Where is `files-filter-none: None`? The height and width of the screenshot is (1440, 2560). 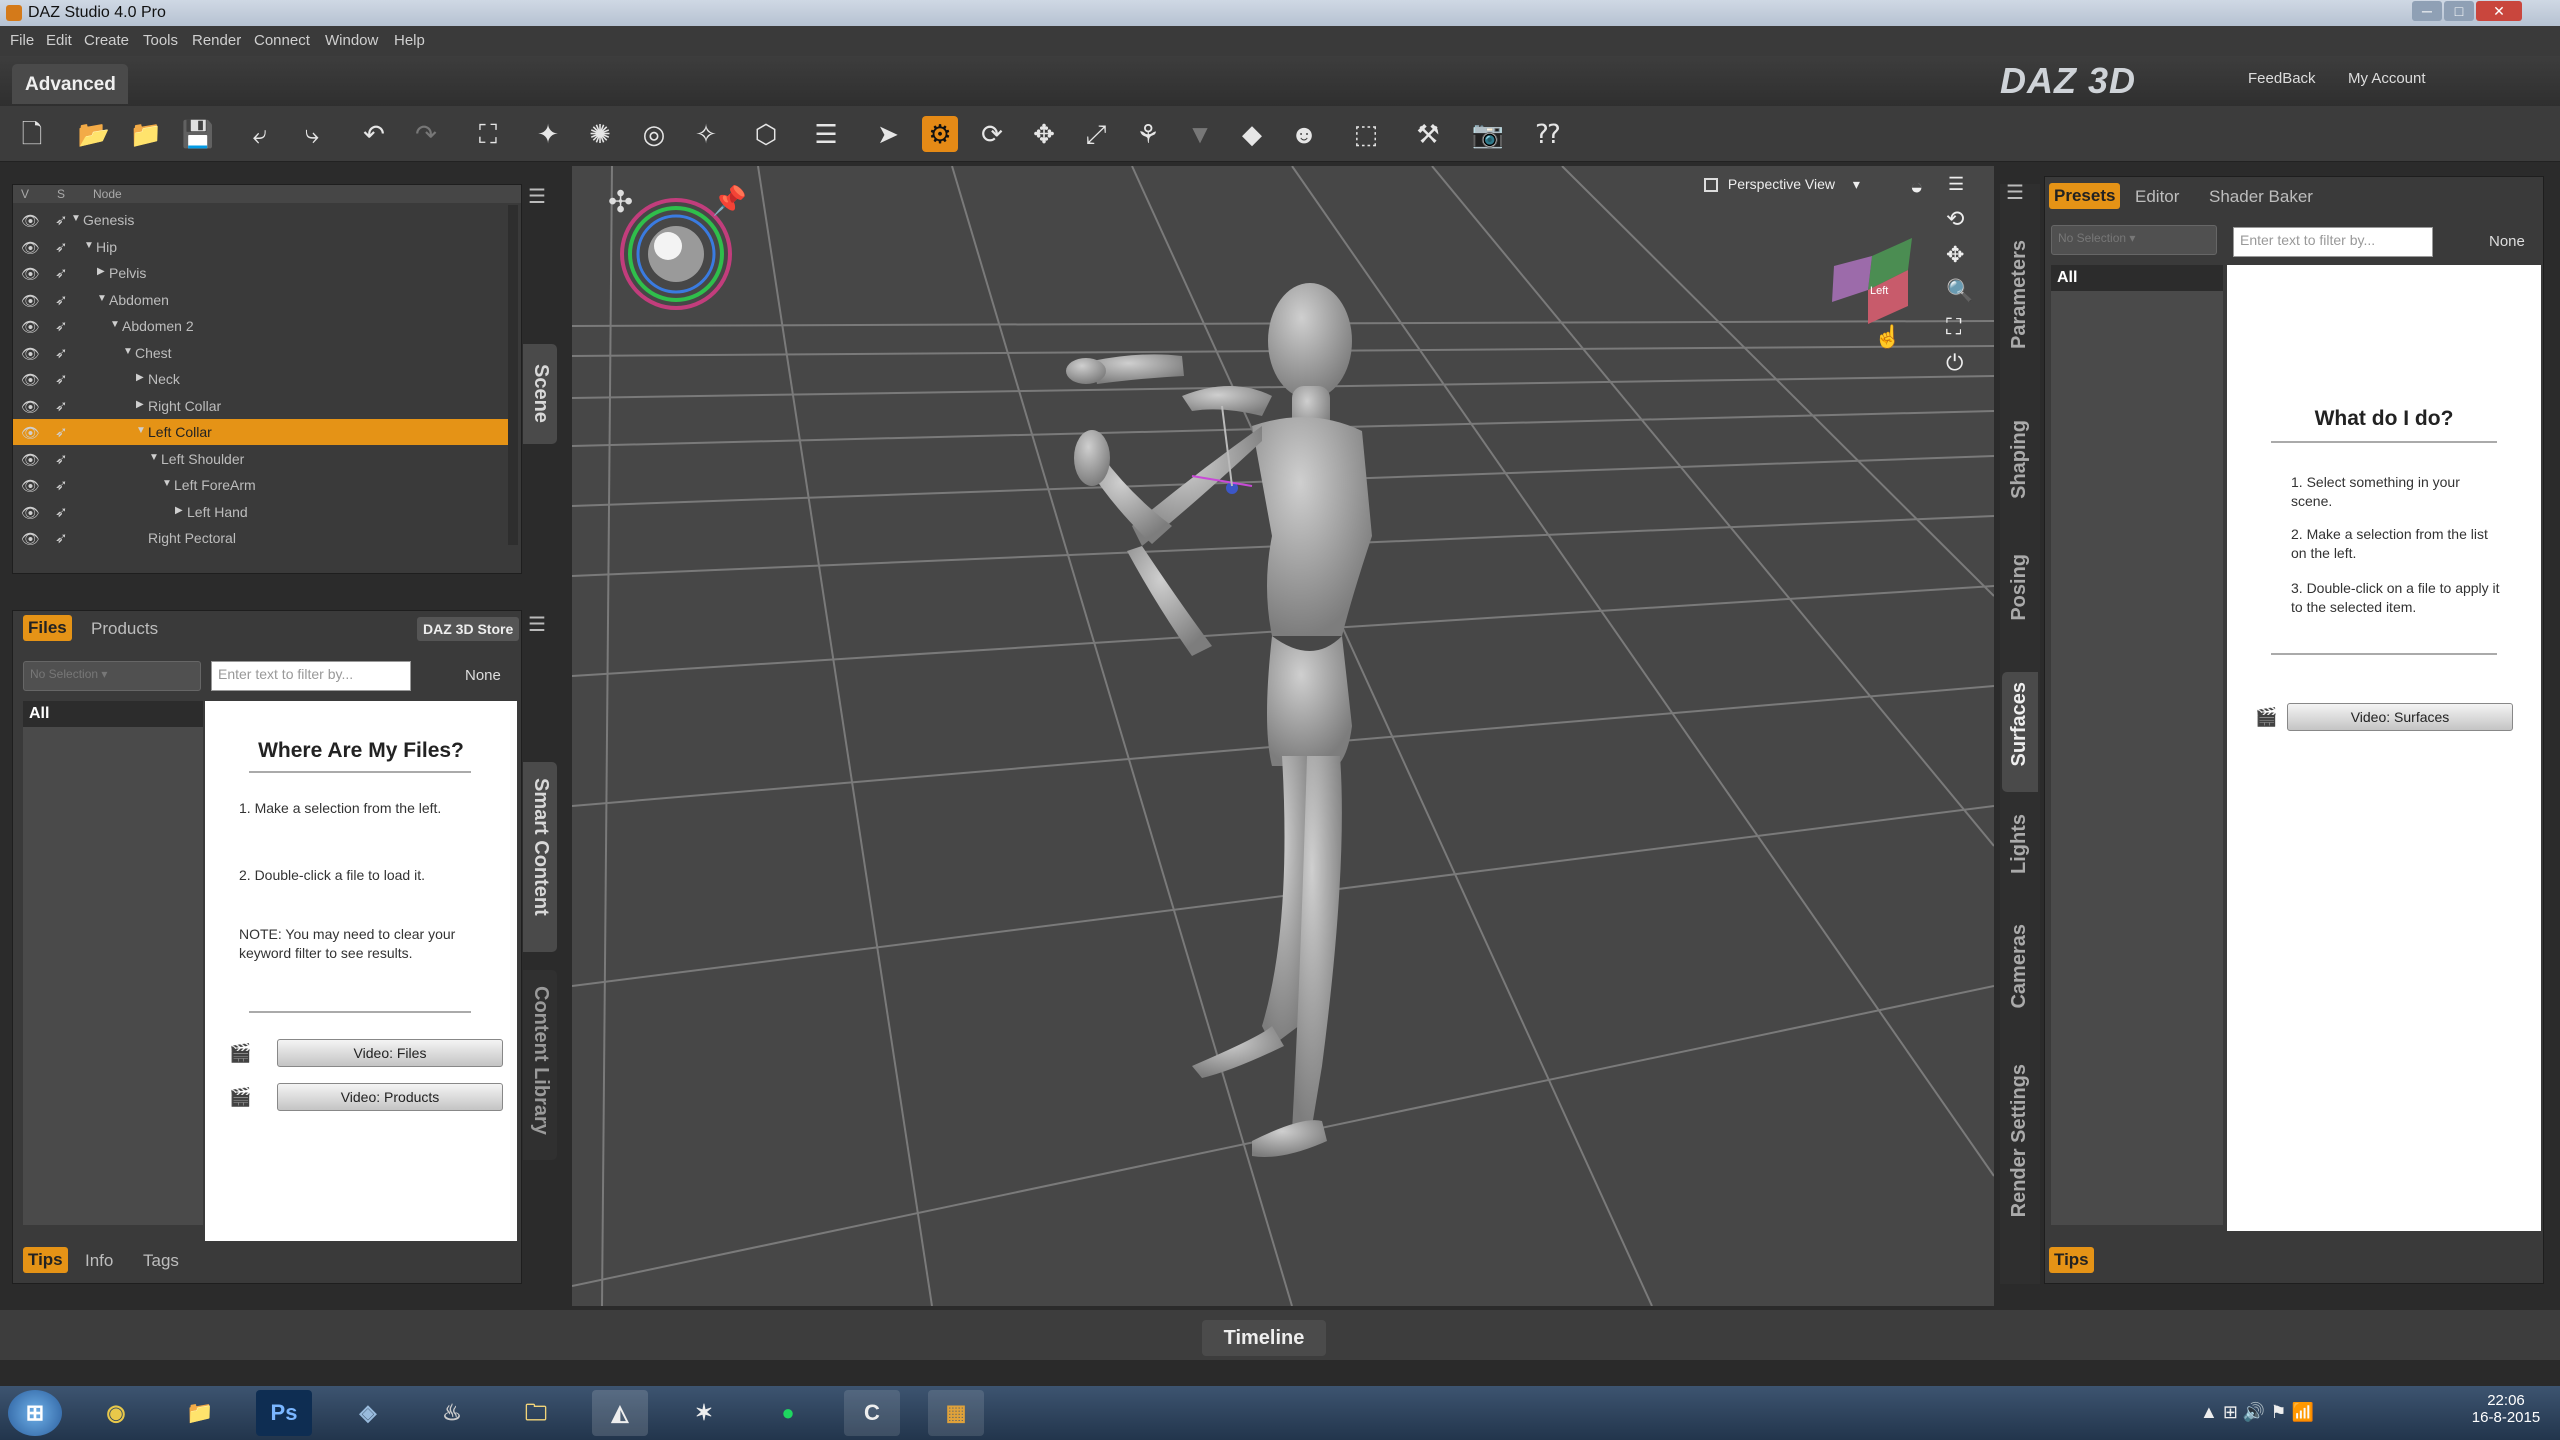 files-filter-none: None is located at coordinates (483, 675).